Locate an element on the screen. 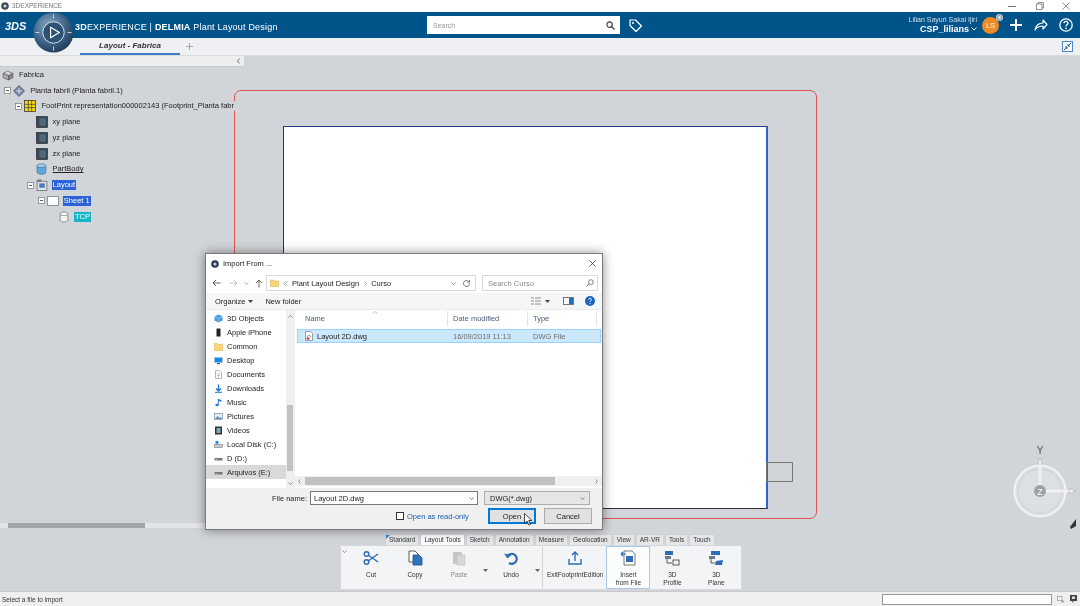 The image size is (1080, 606). logo: 3DS is located at coordinates (16, 26).